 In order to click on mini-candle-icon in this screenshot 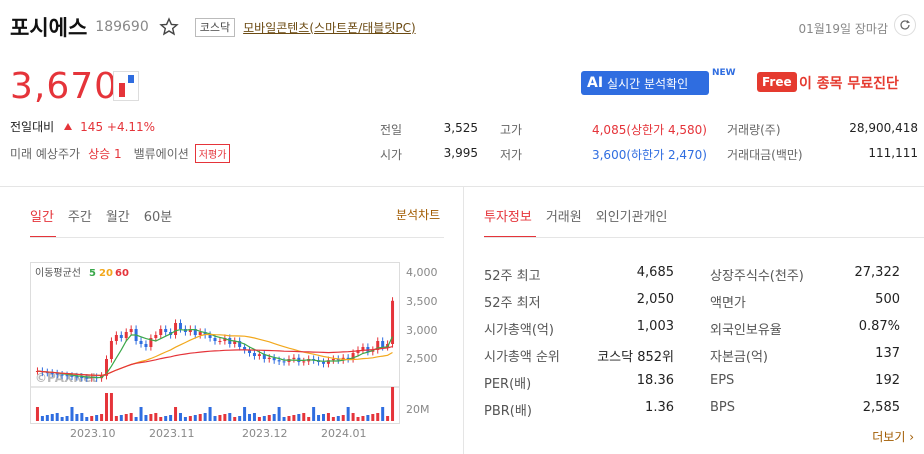, I will do `click(126, 86)`.